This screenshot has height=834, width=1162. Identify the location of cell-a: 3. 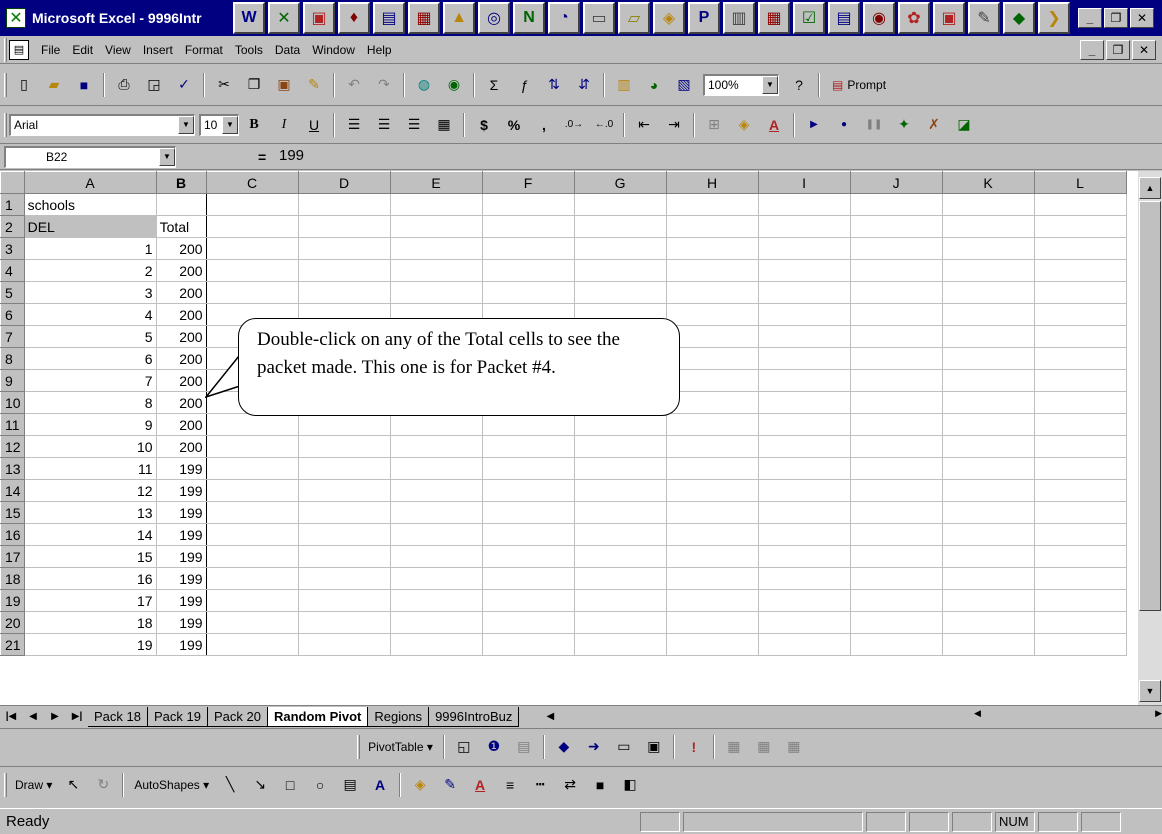
(90, 292).